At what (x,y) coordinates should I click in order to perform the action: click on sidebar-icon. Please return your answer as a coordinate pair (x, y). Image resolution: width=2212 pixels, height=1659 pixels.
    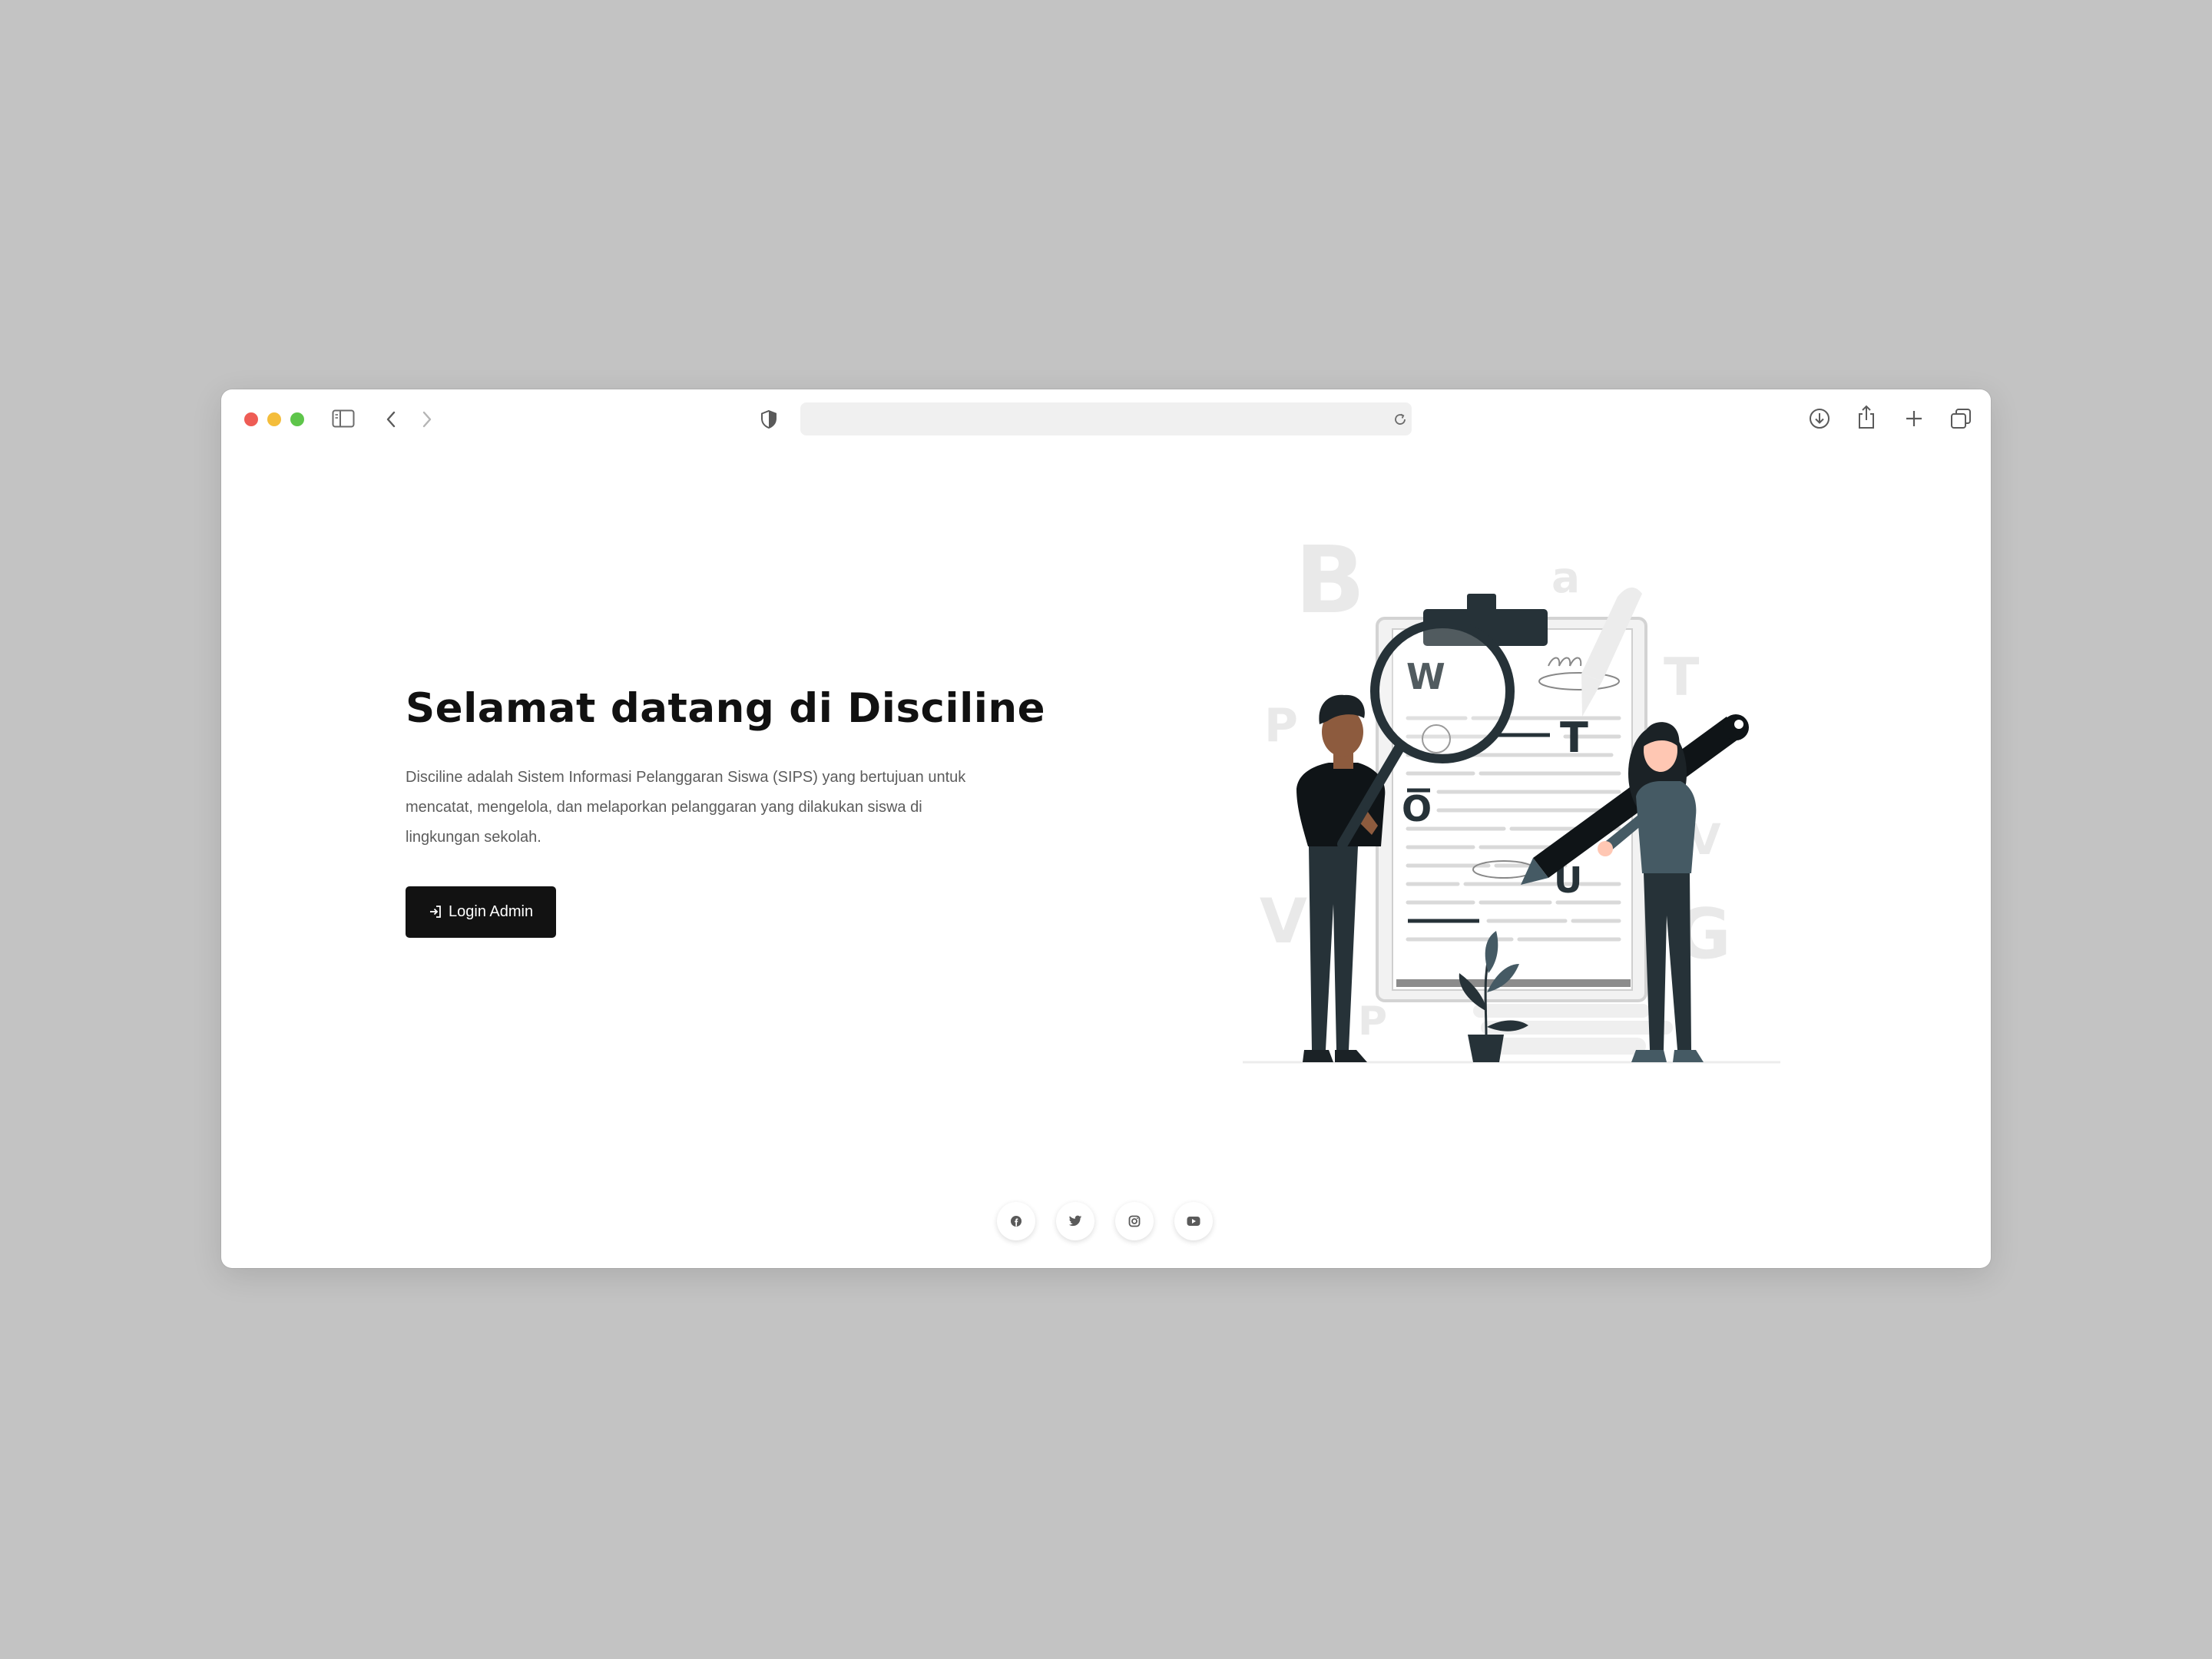
    Looking at the image, I should click on (344, 418).